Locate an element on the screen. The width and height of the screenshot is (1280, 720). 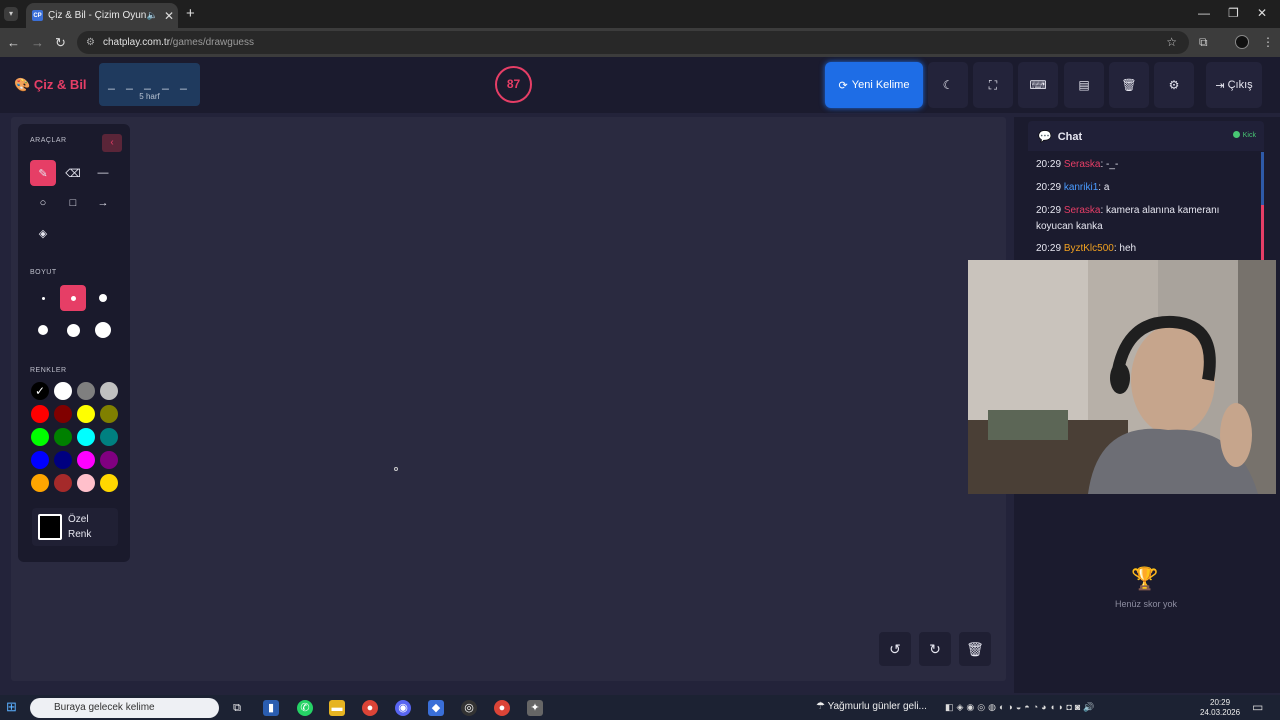
back-icon: ← is located at coordinates (13, 42).